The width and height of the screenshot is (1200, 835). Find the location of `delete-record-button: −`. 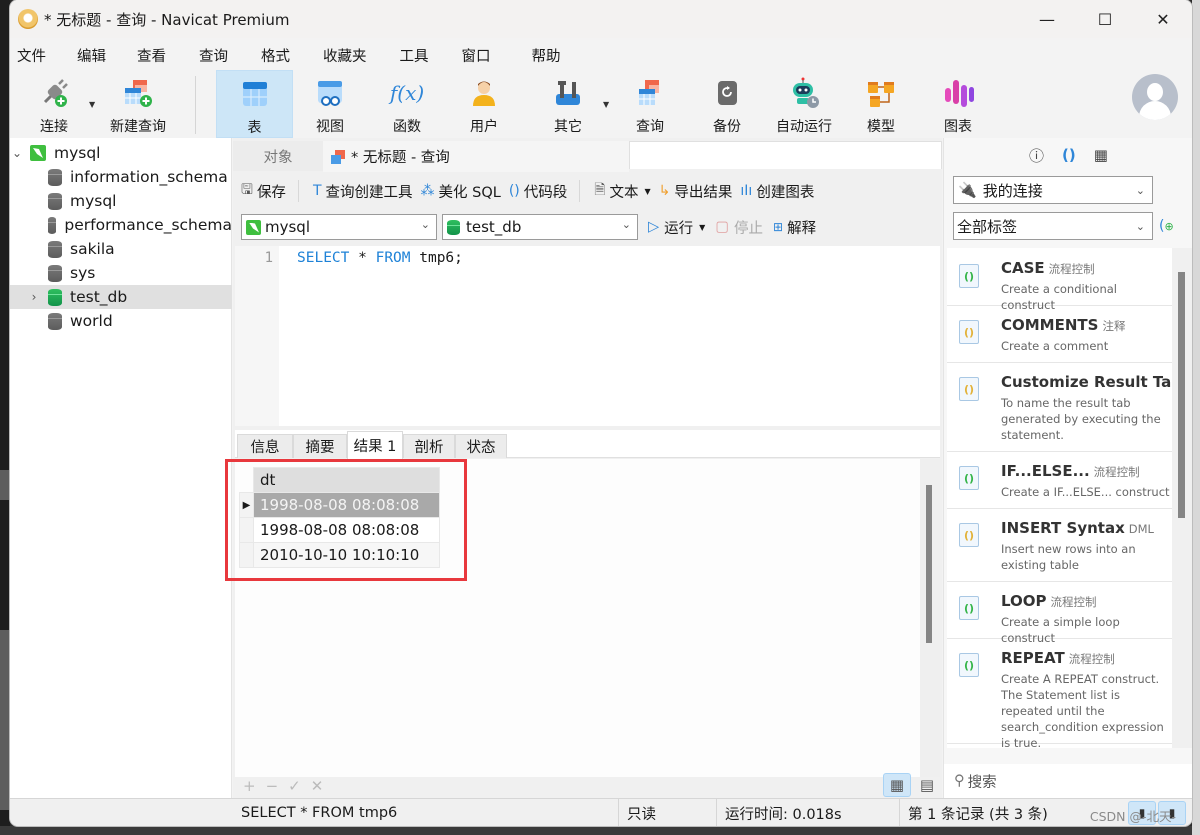

delete-record-button: − is located at coordinates (272, 786).